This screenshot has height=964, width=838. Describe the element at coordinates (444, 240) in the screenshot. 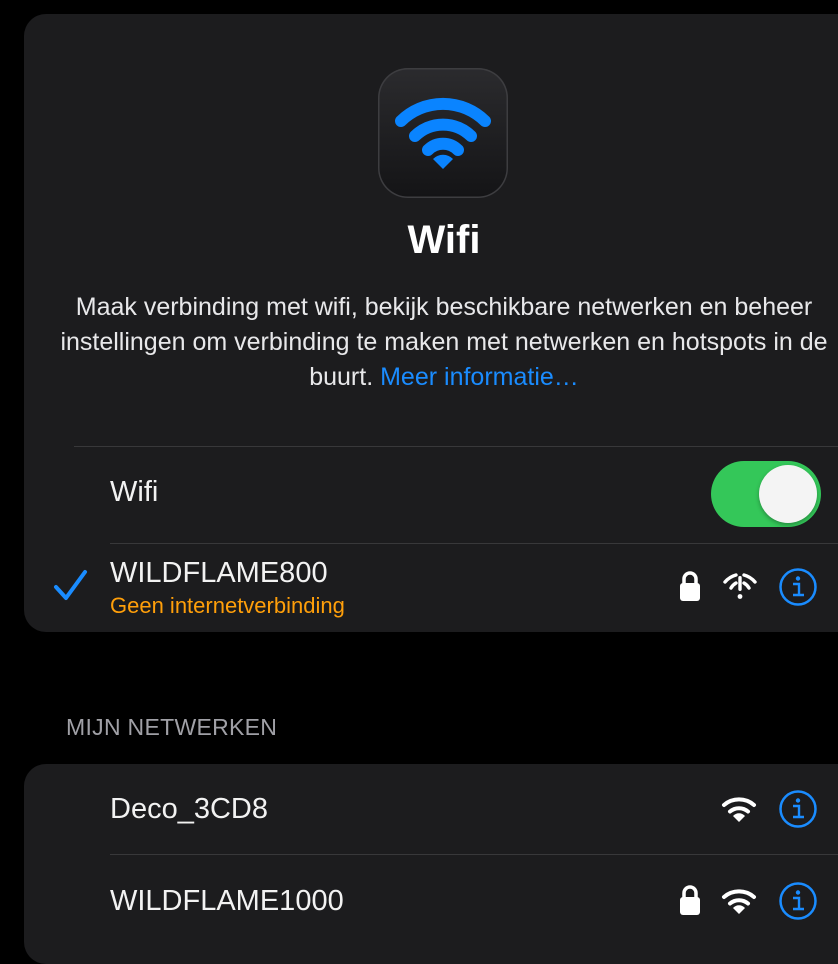

I see `page-title: Wifi` at that location.